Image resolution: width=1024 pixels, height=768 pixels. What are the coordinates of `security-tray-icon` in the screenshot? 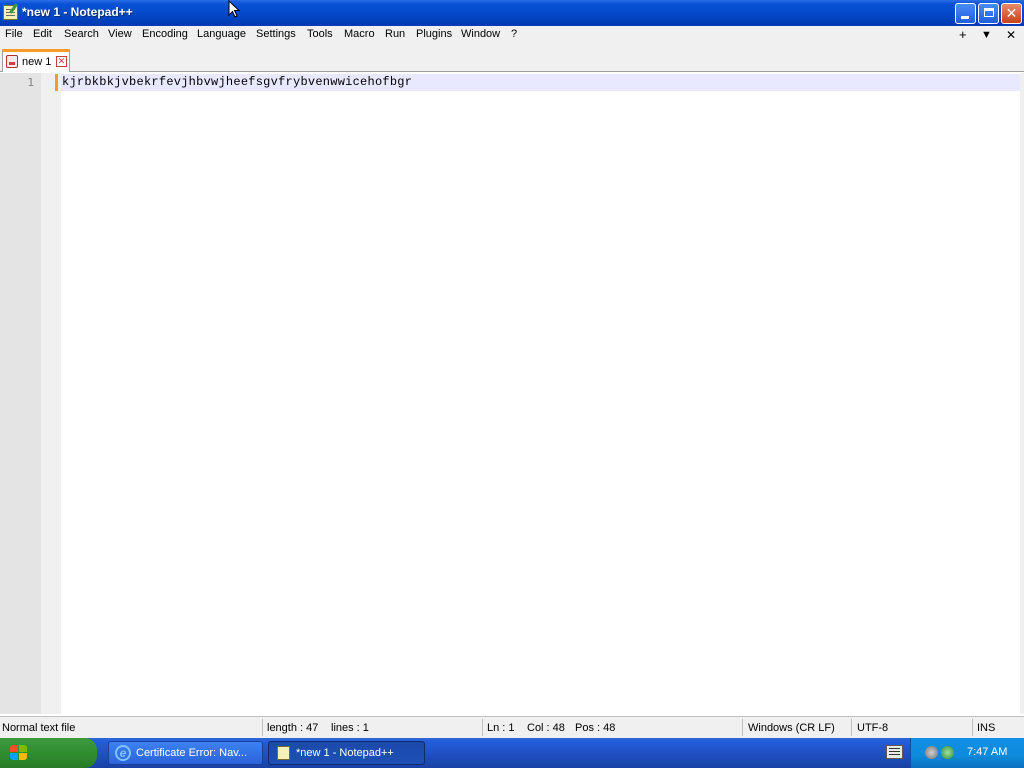 It's located at (947, 752).